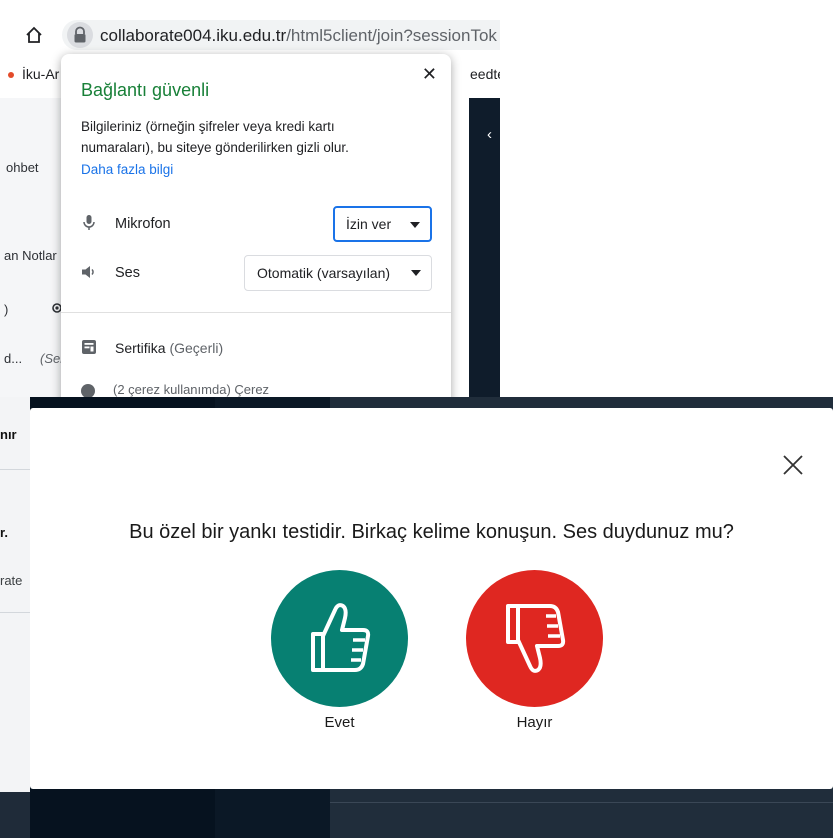 This screenshot has width=833, height=838. What do you see at coordinates (127, 169) in the screenshot?
I see `more-info-link: Daha fazla bilgi` at bounding box center [127, 169].